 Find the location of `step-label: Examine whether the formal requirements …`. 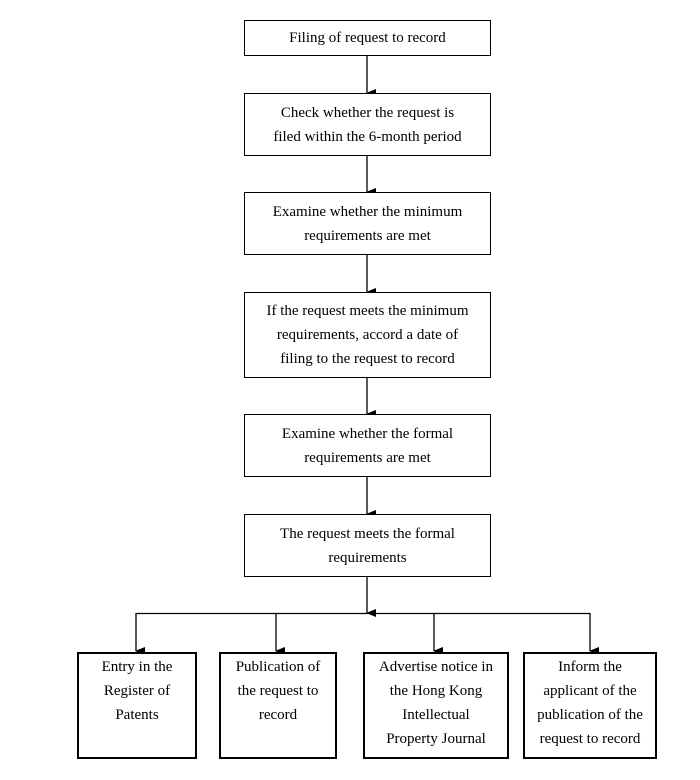

step-label: Examine whether the formal requirements … is located at coordinates (367, 445).